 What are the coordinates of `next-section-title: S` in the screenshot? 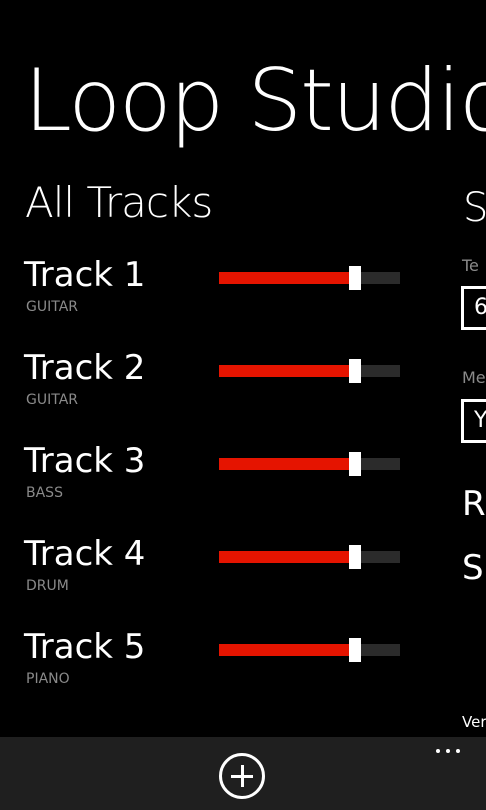 It's located at (474, 208).